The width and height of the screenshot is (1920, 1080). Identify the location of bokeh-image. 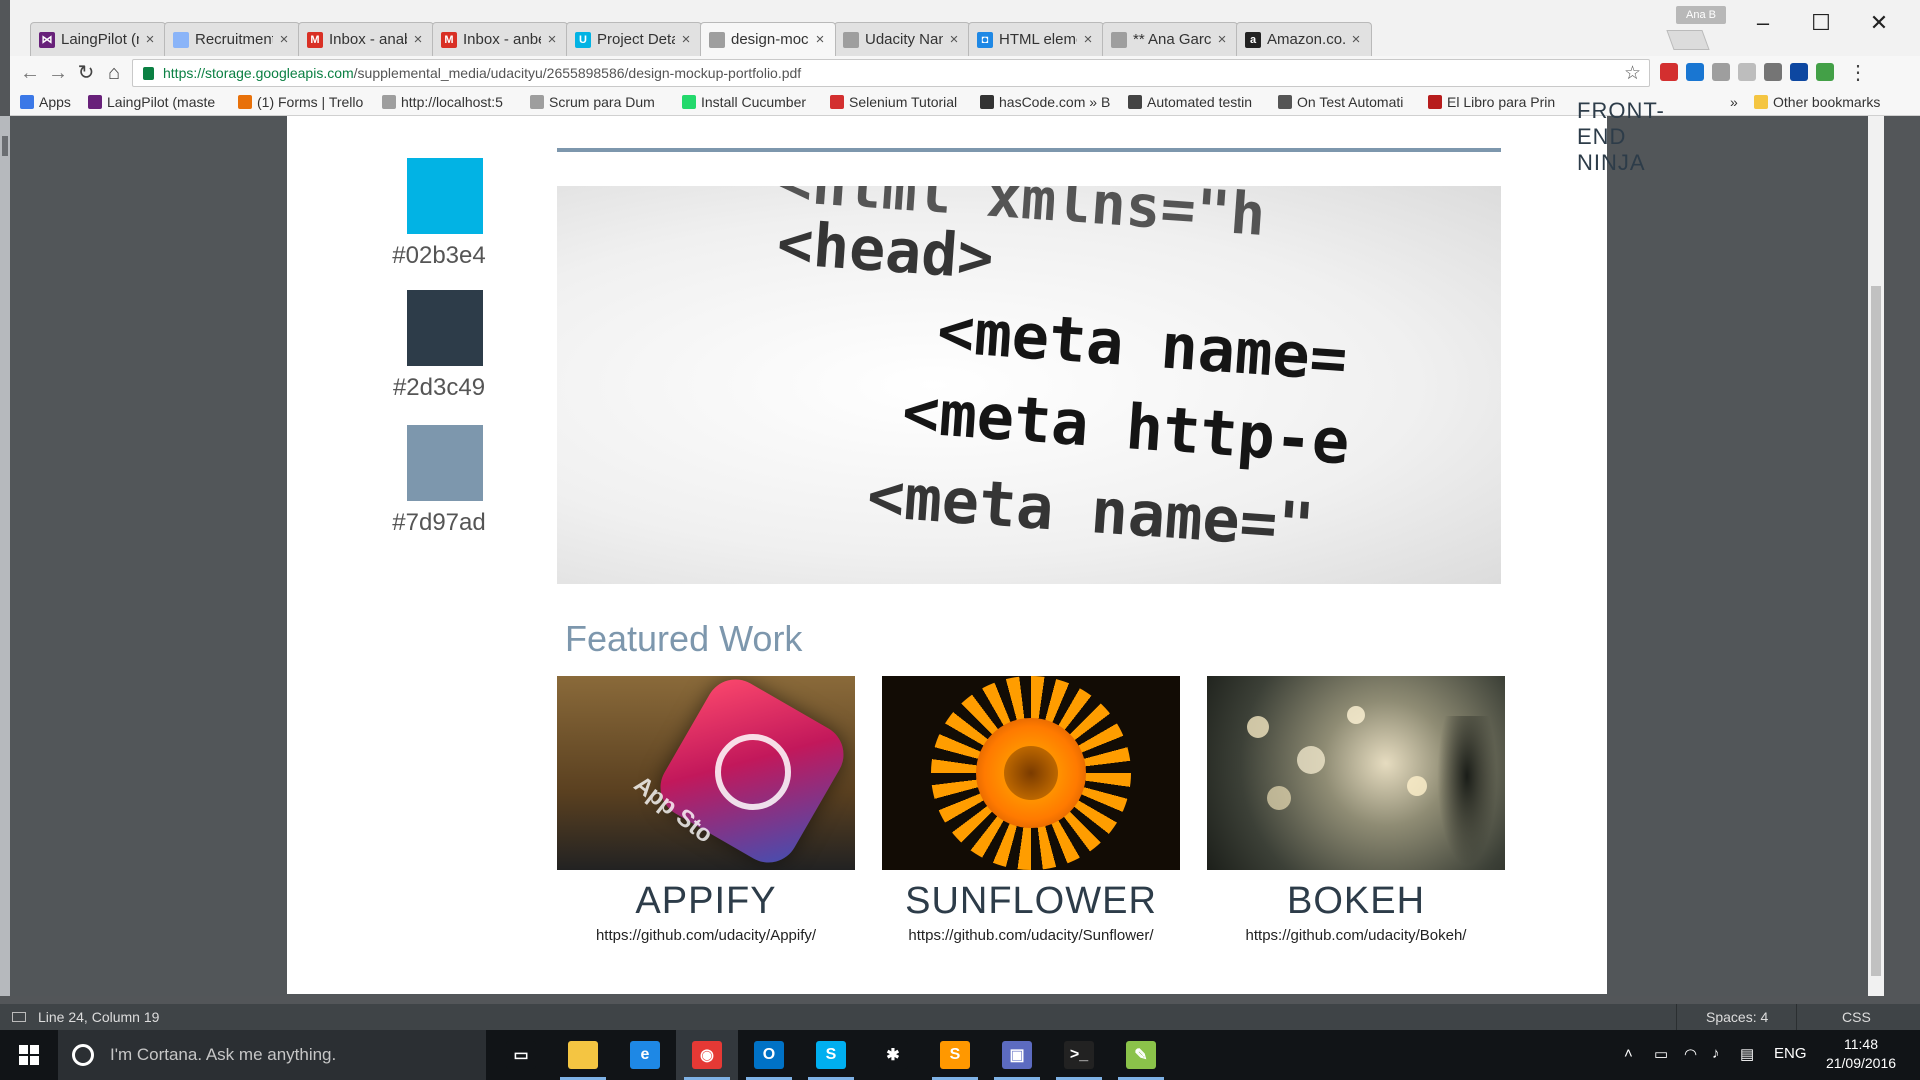
(1356, 773).